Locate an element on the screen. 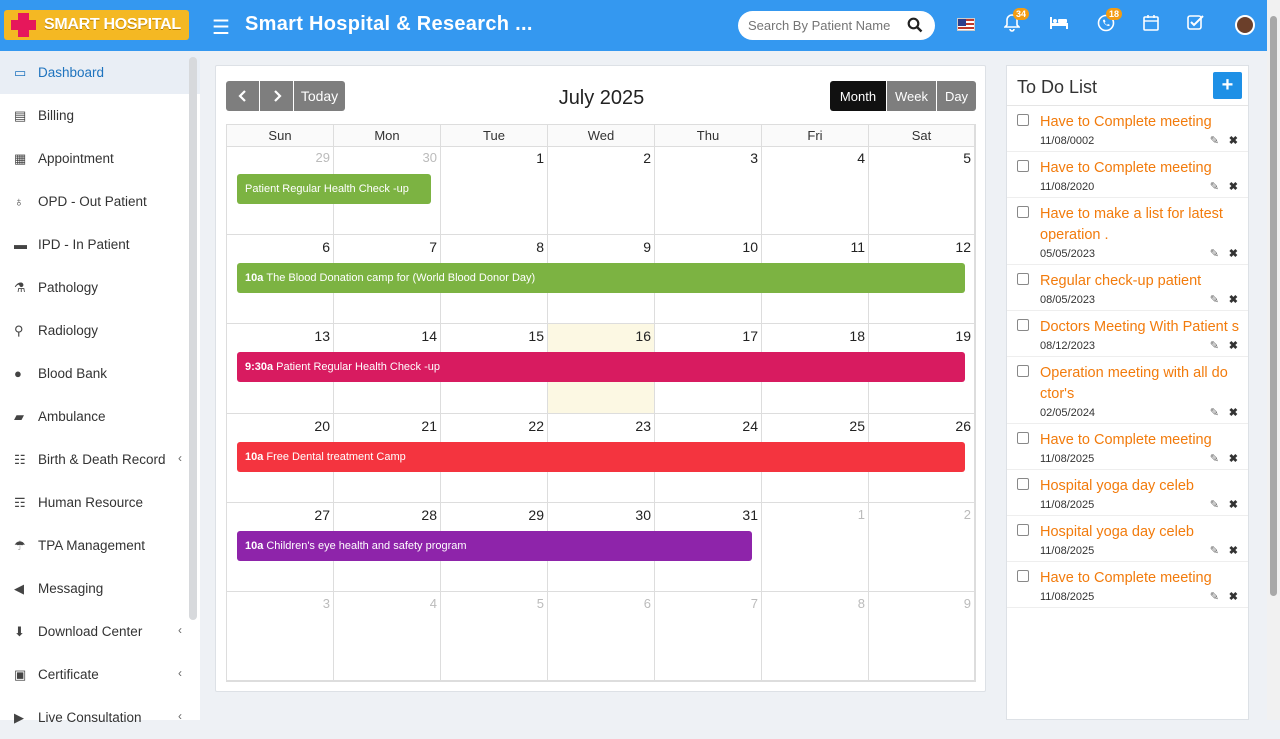  sidebar-item-human-resource: ☶ Human Resource is located at coordinates (100, 502).